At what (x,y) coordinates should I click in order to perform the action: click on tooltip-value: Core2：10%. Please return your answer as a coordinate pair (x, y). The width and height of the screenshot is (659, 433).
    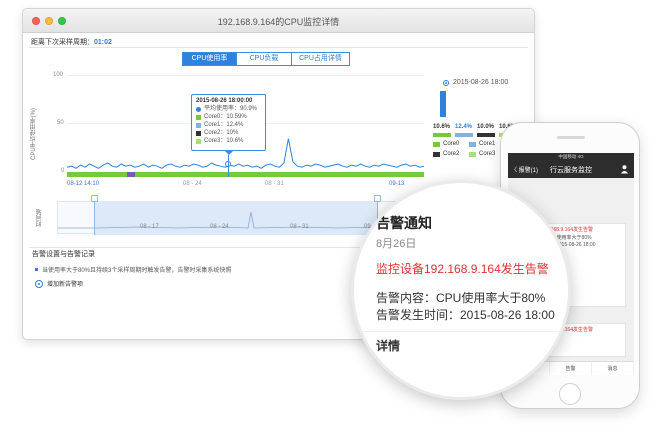
    Looking at the image, I should click on (221, 133).